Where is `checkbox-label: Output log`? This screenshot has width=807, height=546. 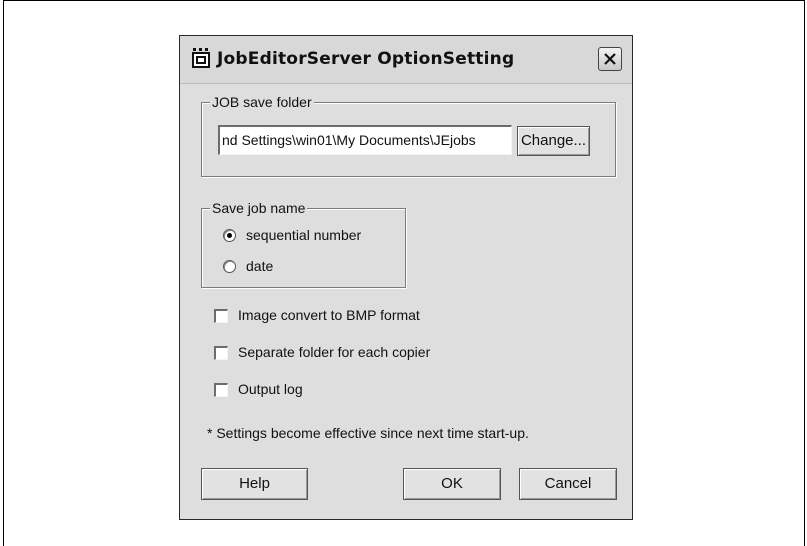
checkbox-label: Output log is located at coordinates (270, 389).